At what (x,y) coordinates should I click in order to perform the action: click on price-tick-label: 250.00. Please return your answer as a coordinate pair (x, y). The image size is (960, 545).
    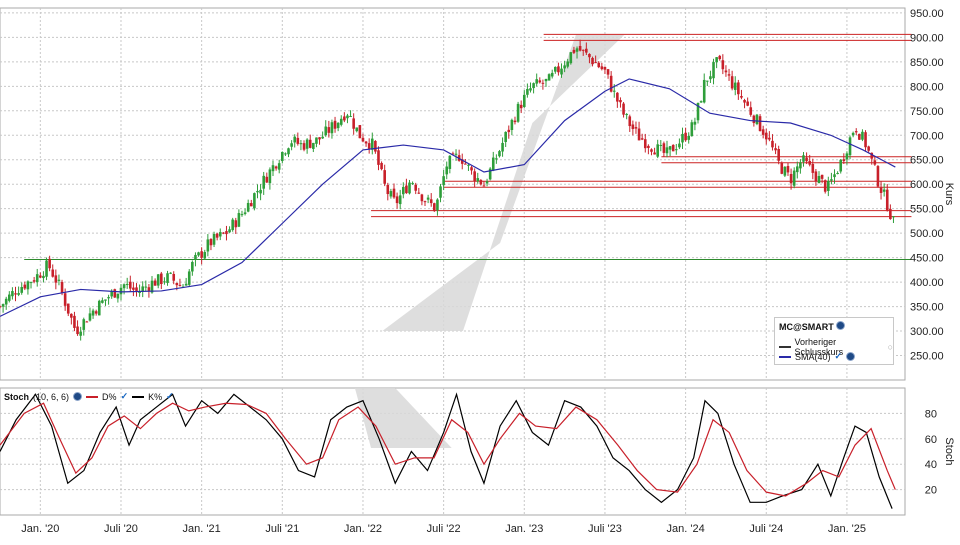
    Looking at the image, I should click on (927, 357).